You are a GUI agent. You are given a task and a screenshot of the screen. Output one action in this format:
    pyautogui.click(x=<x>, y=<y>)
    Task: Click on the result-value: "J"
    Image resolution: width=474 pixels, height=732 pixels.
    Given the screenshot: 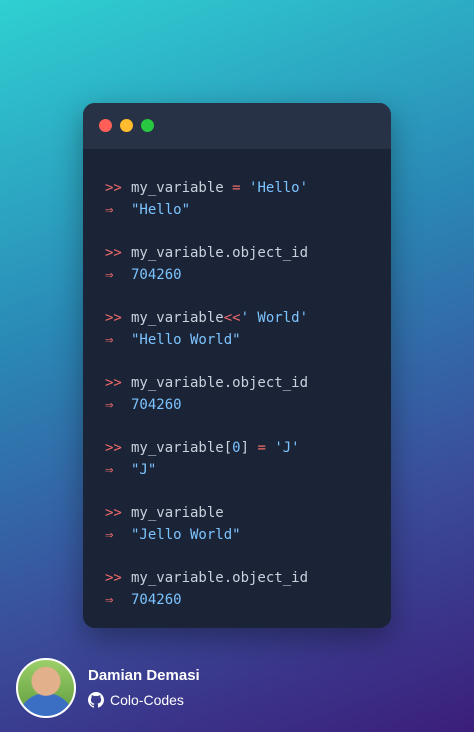 What is the action you would take?
    pyautogui.click(x=144, y=470)
    